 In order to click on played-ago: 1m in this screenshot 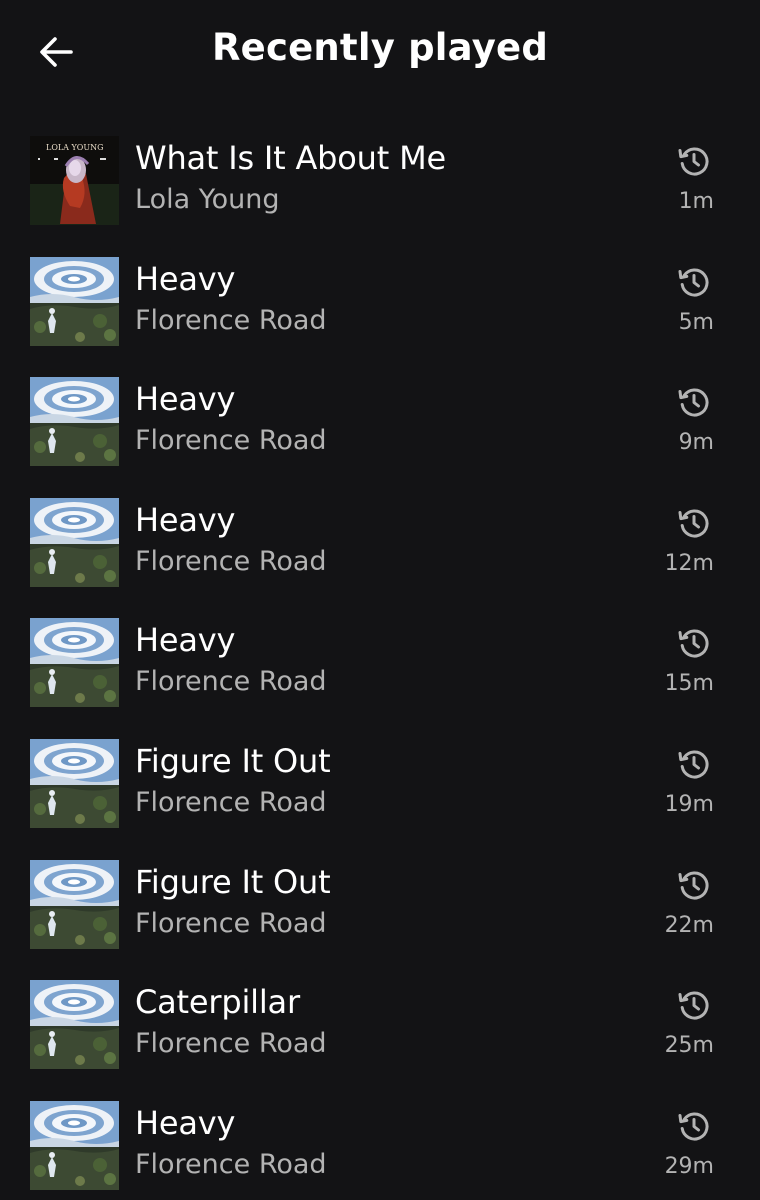, I will do `click(696, 201)`.